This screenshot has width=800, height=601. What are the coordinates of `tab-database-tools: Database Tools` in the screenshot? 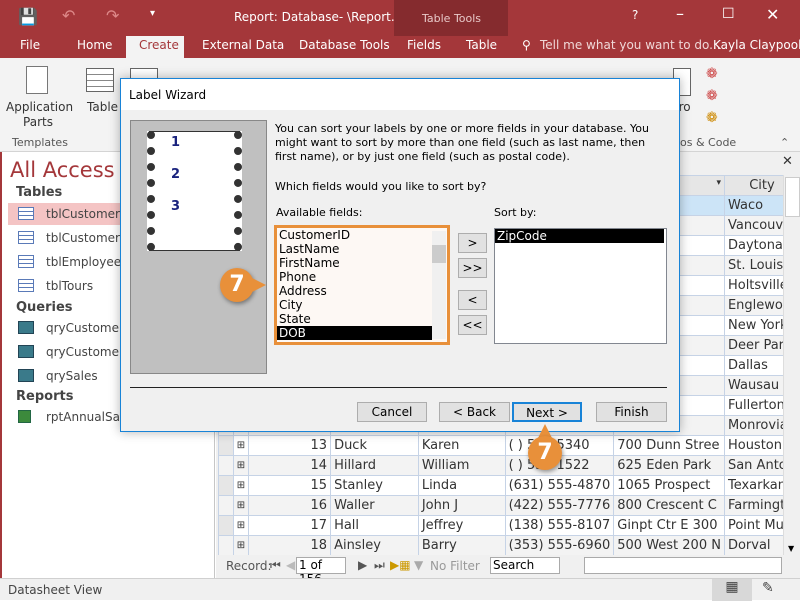 It's located at (344, 45).